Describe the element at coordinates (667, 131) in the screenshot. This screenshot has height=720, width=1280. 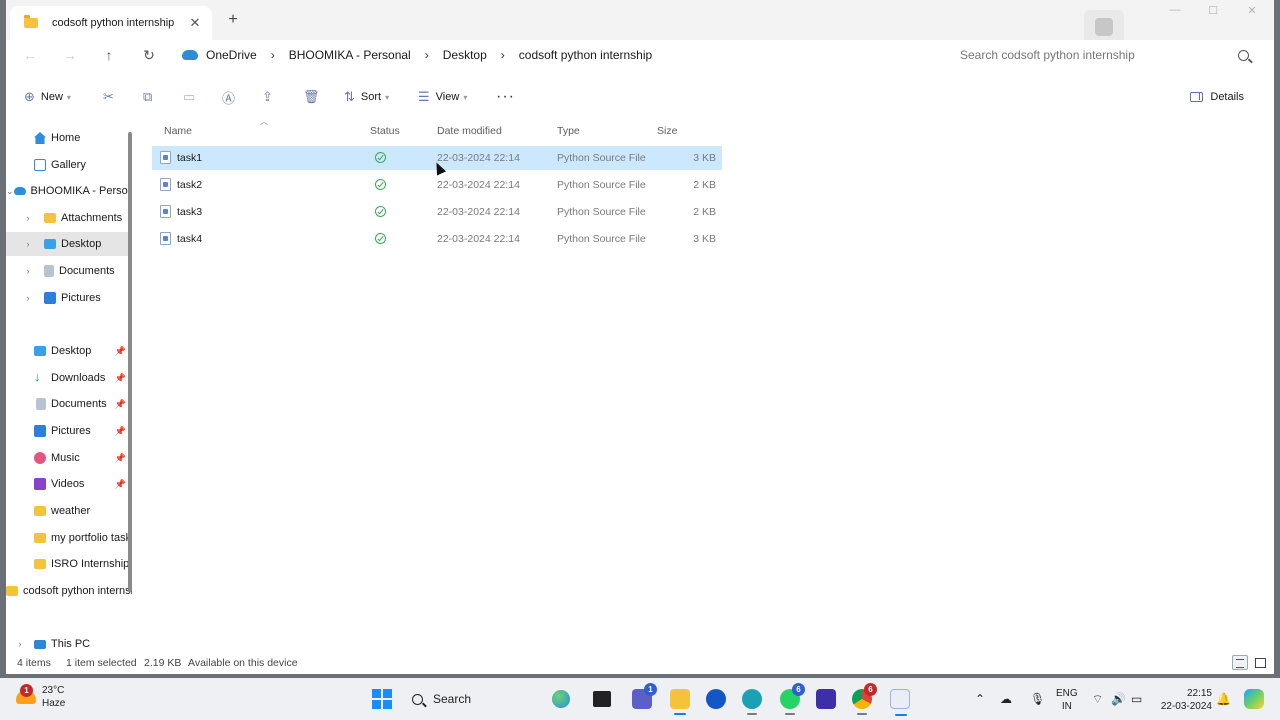
I see `column-header-size: Size` at that location.